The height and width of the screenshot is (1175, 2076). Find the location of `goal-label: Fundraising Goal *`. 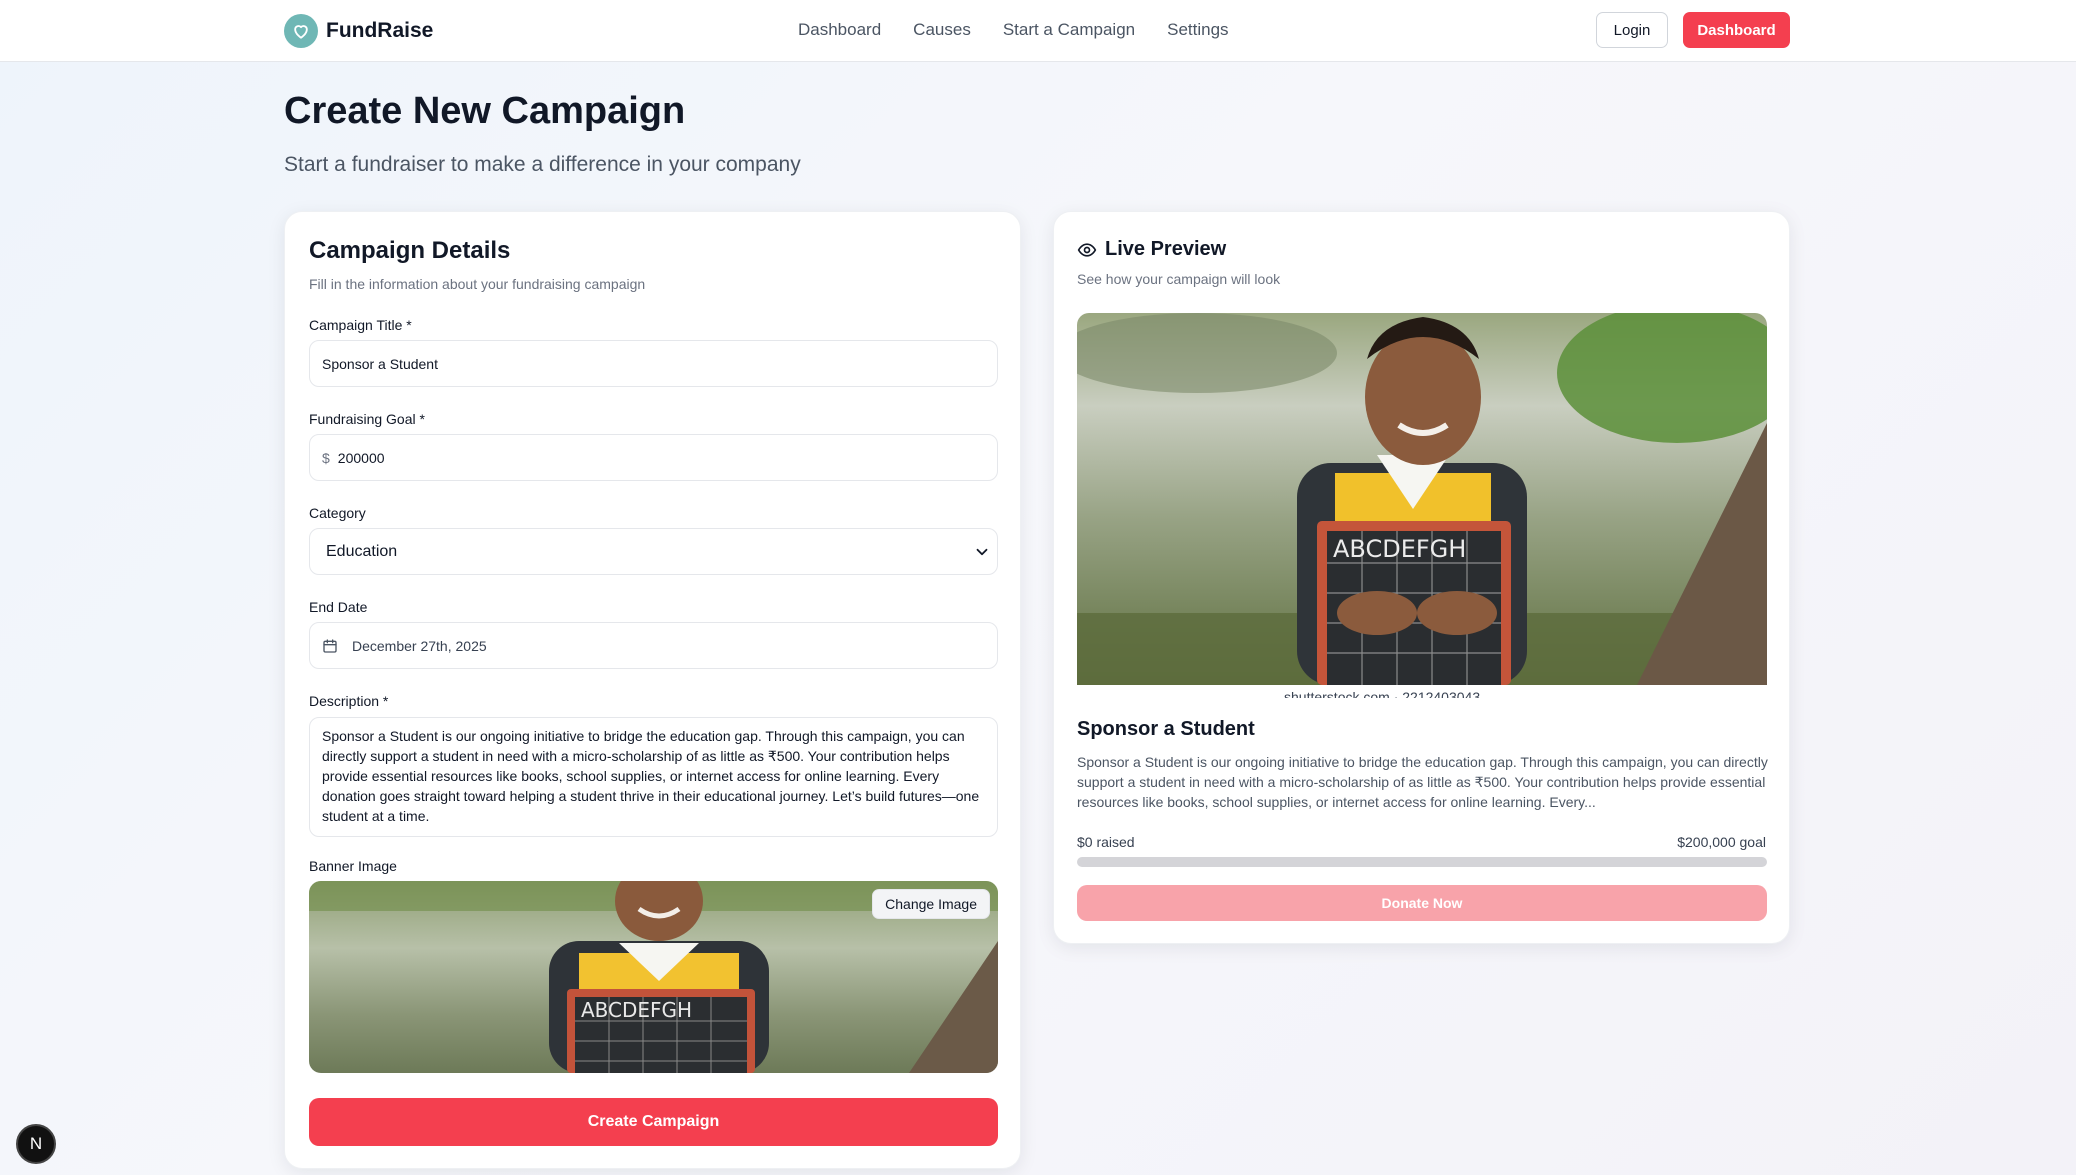

goal-label: Fundraising Goal * is located at coordinates (367, 419).